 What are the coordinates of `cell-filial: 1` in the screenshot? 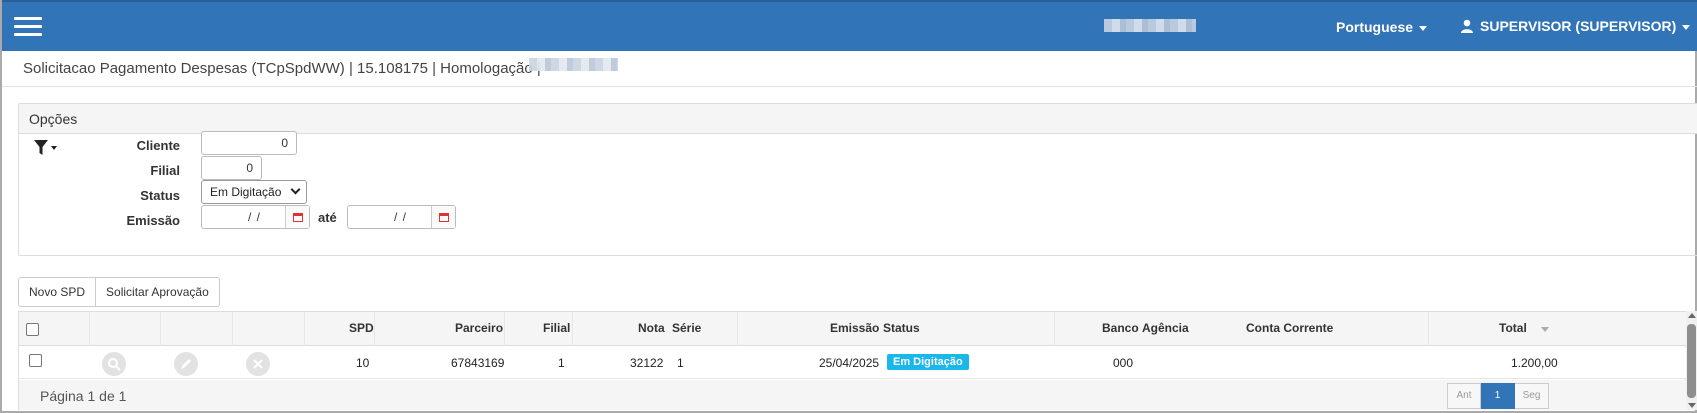 It's located at (561, 363).